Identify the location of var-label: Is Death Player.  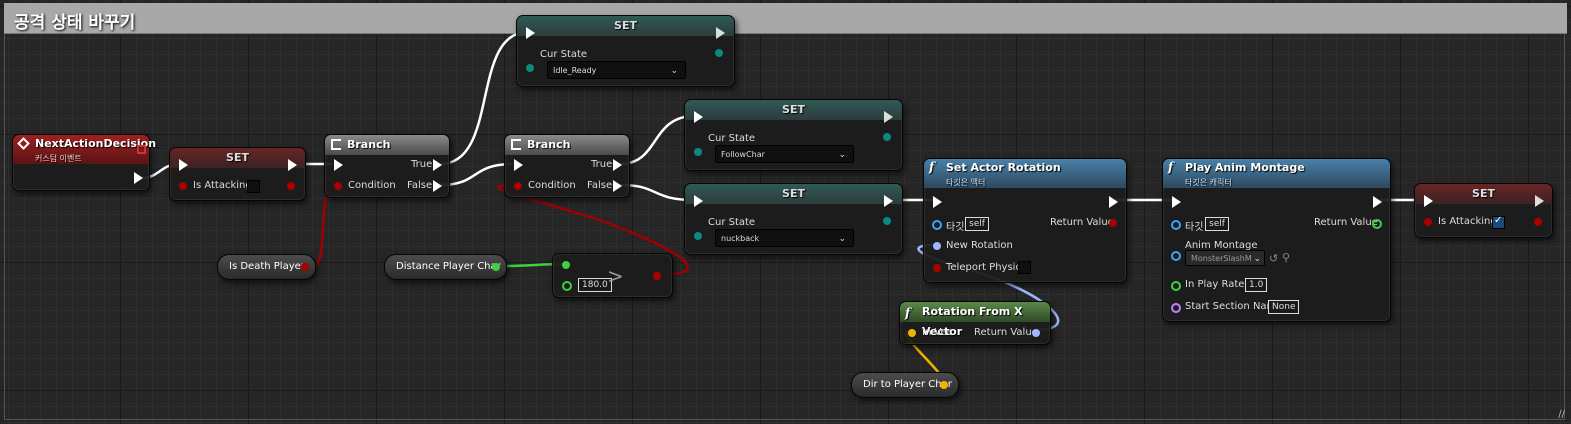
(267, 266).